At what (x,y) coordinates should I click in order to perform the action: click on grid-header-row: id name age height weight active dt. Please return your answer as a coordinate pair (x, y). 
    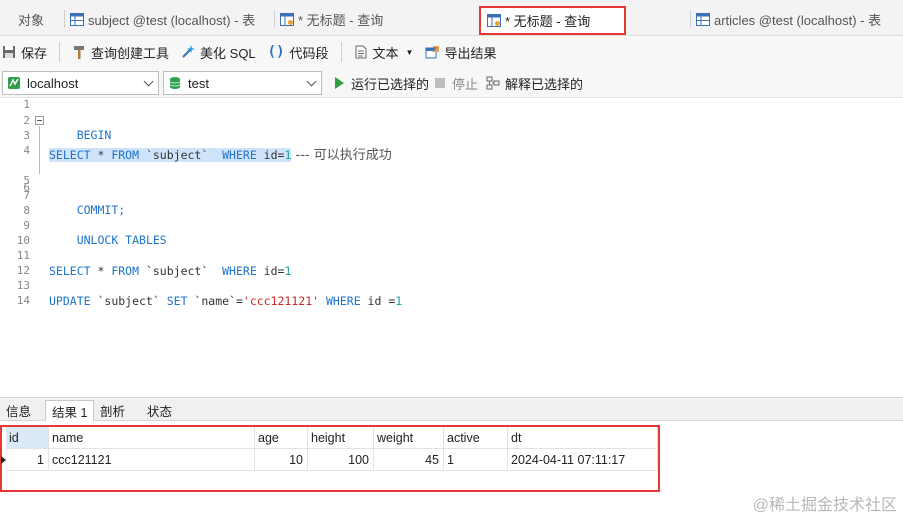
    Looking at the image, I should click on (332, 438).